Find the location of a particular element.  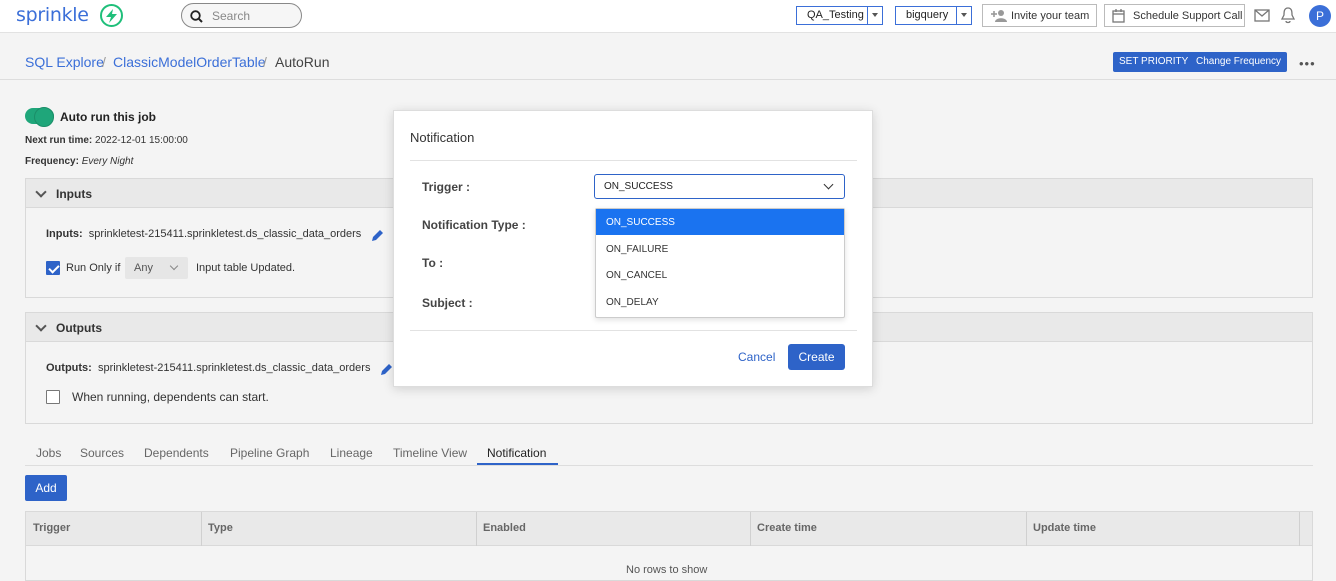

option-label: ON_DELAY is located at coordinates (632, 302).